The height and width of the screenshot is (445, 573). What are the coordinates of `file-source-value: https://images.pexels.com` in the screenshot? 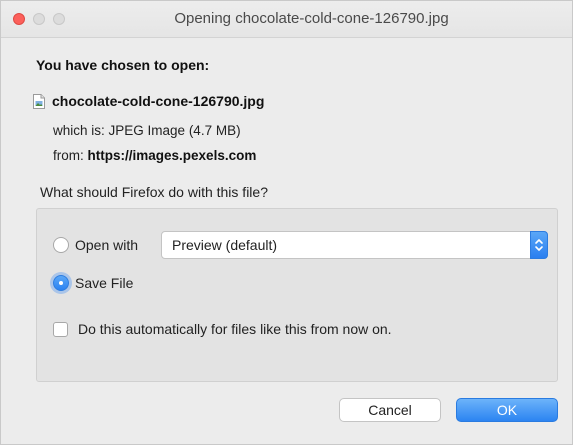 It's located at (172, 155).